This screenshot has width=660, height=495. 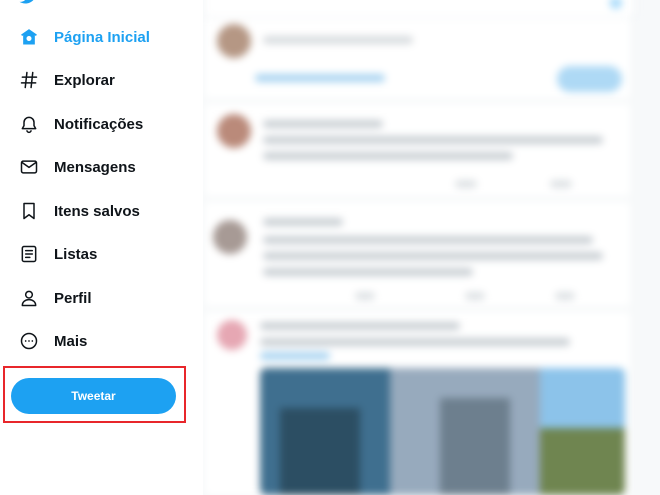 What do you see at coordinates (29, 124) in the screenshot?
I see `bell-icon` at bounding box center [29, 124].